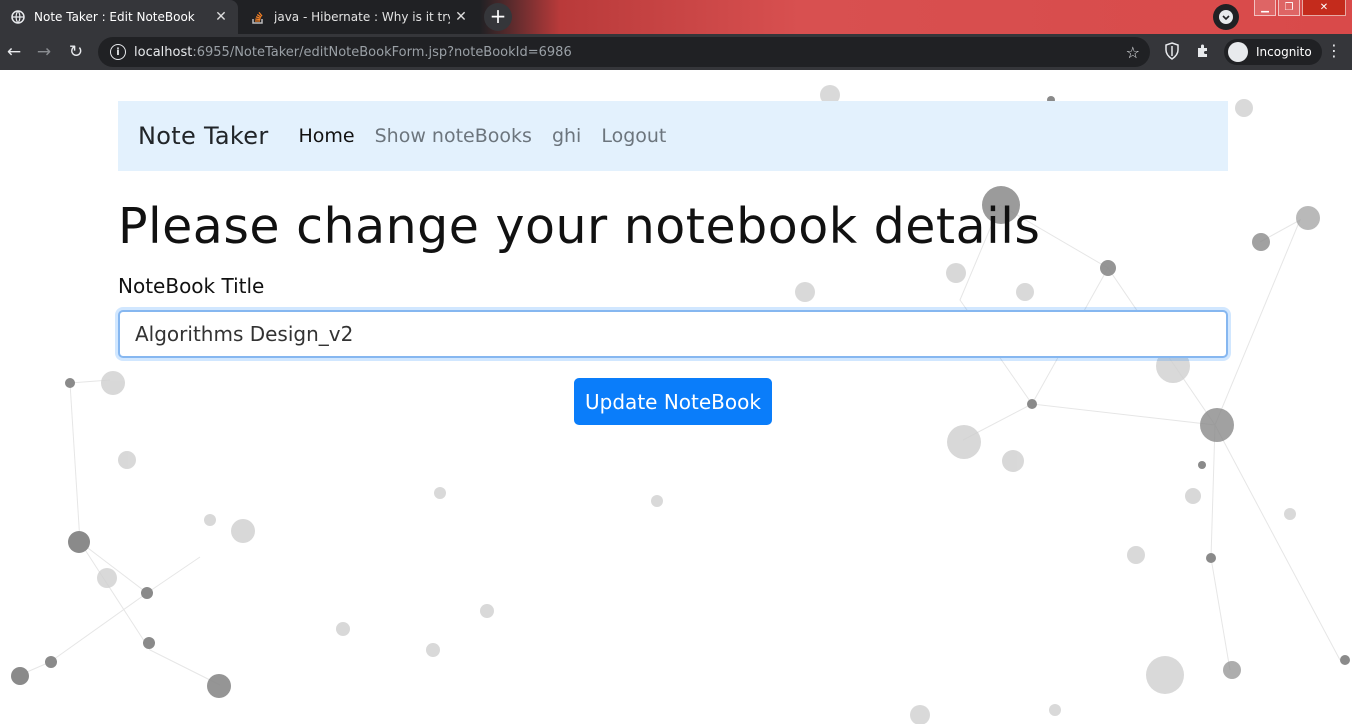  Describe the element at coordinates (191, 286) in the screenshot. I see `notebook-title-label: NoteBook Title` at that location.